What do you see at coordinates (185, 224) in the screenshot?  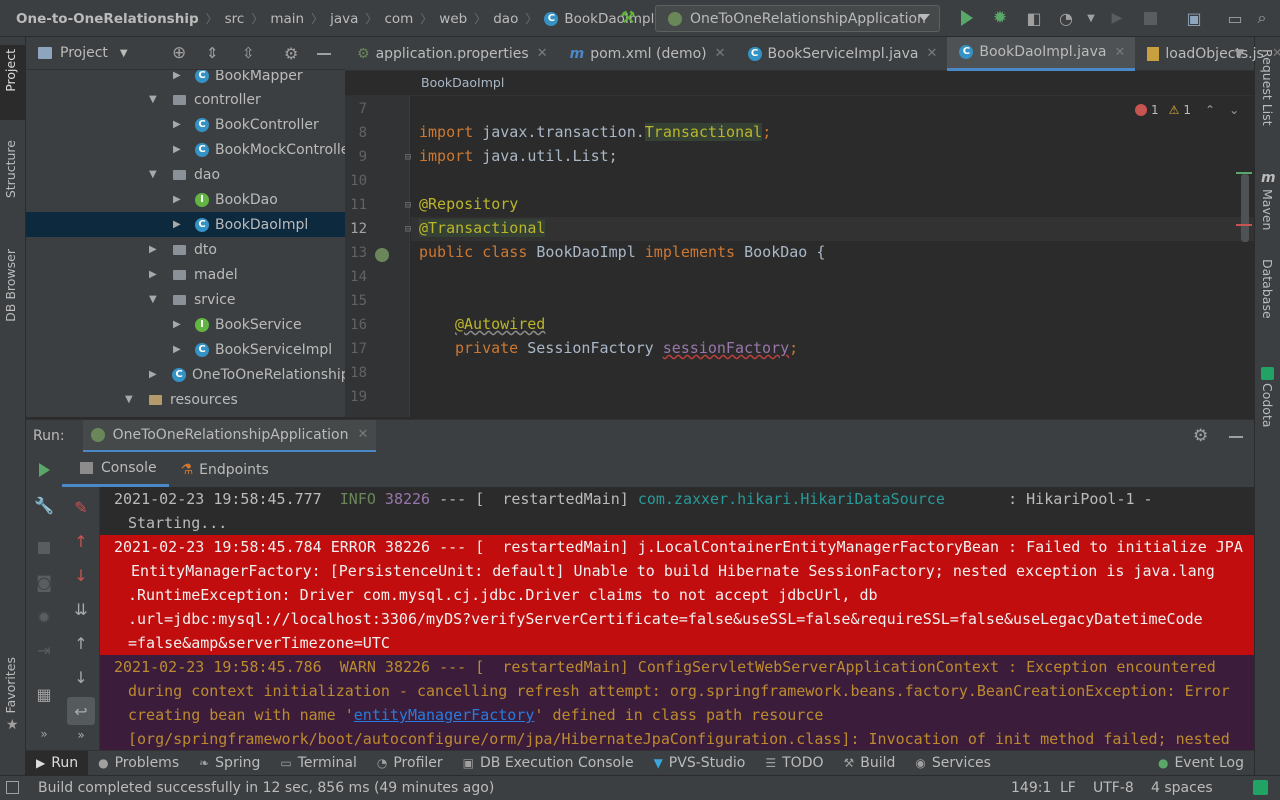 I see `tree-item-selected: ▶ C BookDaoImpl` at bounding box center [185, 224].